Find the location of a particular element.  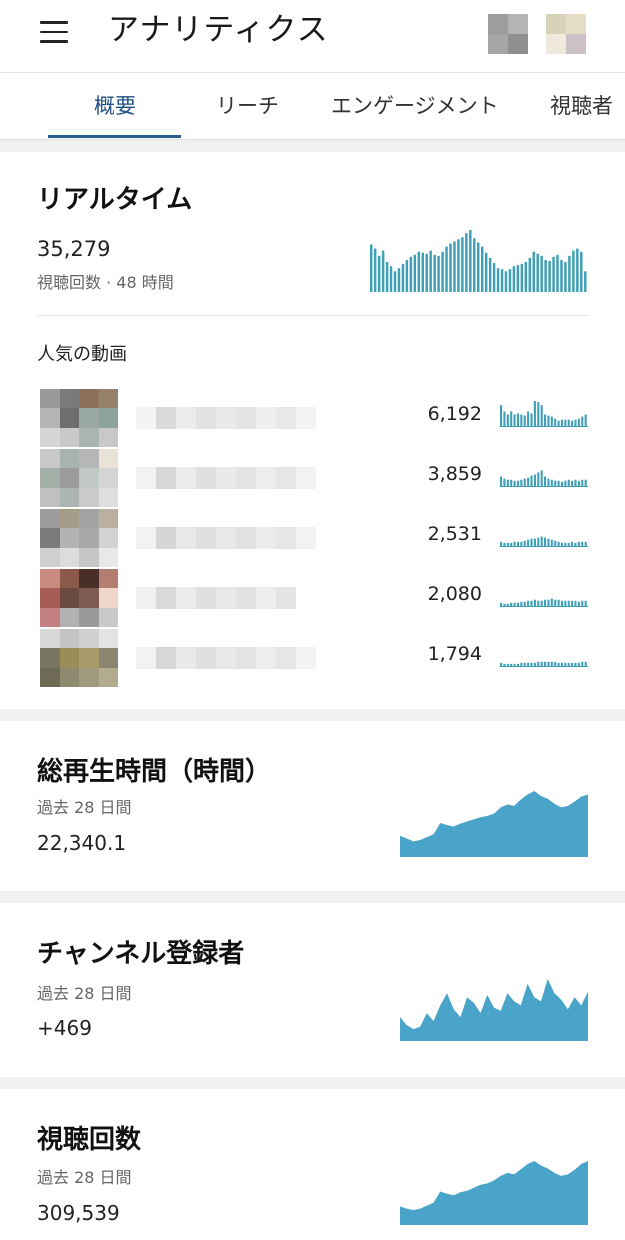

page-title: アナリティクス is located at coordinates (218, 30).